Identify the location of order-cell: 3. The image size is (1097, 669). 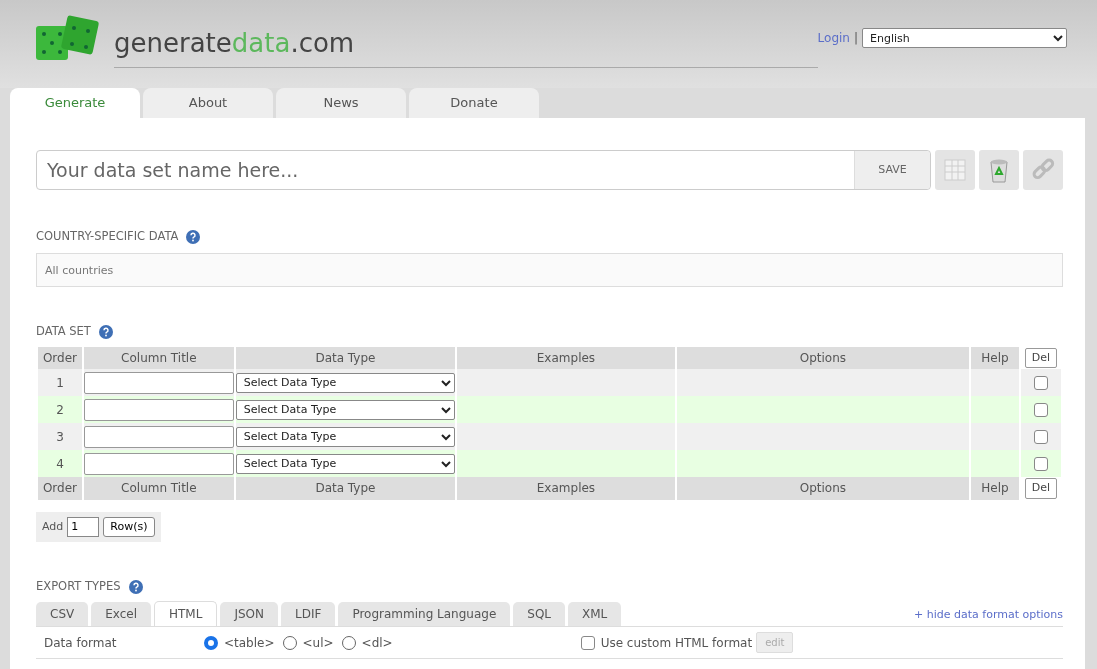
(60, 436).